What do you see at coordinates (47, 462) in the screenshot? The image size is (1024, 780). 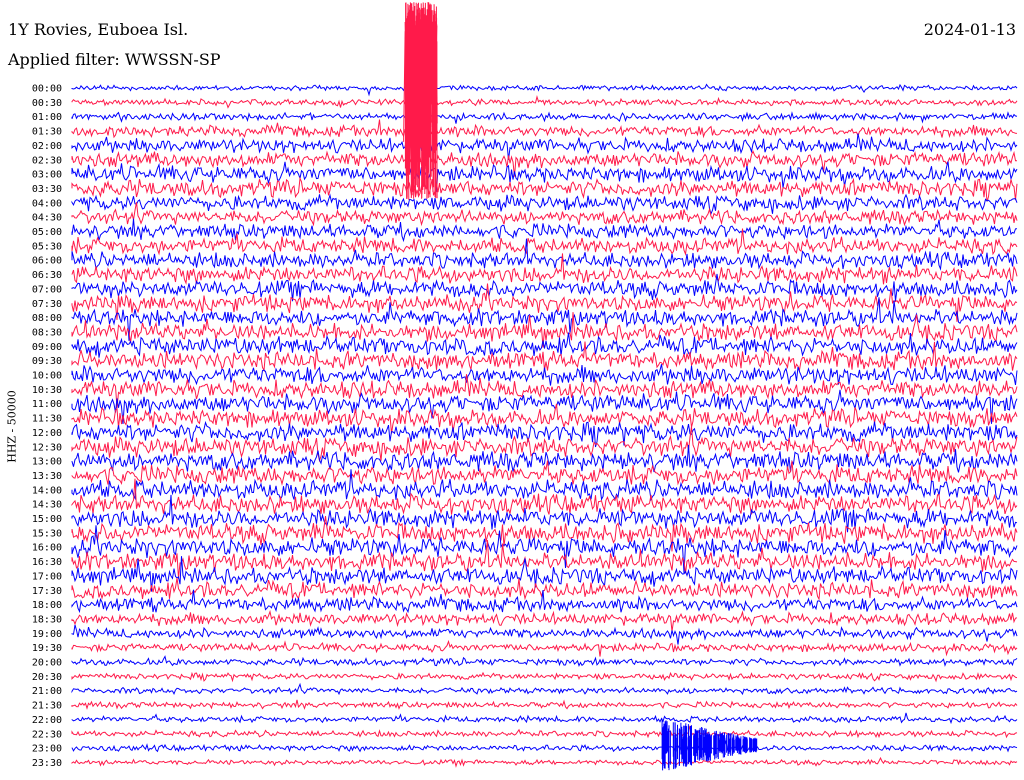 I see `time-tick-label: 13:00` at bounding box center [47, 462].